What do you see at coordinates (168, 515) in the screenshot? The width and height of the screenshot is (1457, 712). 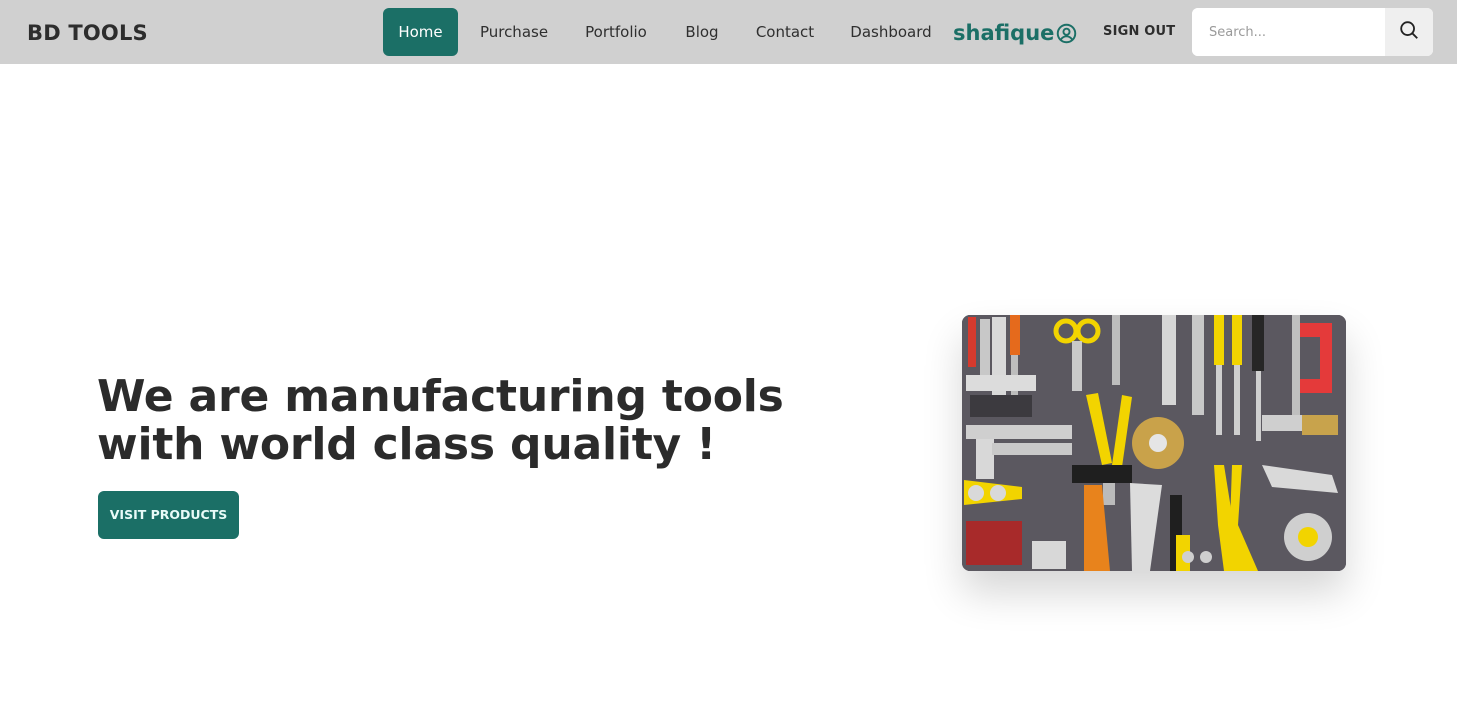 I see `visit-products-button: VISIT PRODUCTS` at bounding box center [168, 515].